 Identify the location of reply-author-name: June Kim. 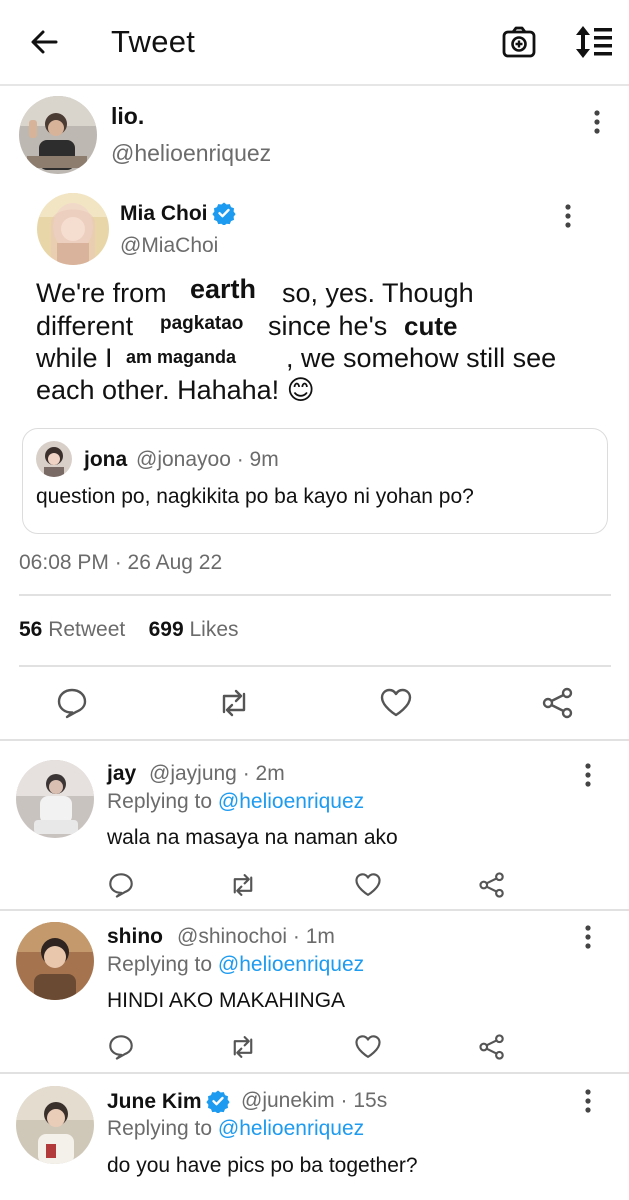
(168, 1101).